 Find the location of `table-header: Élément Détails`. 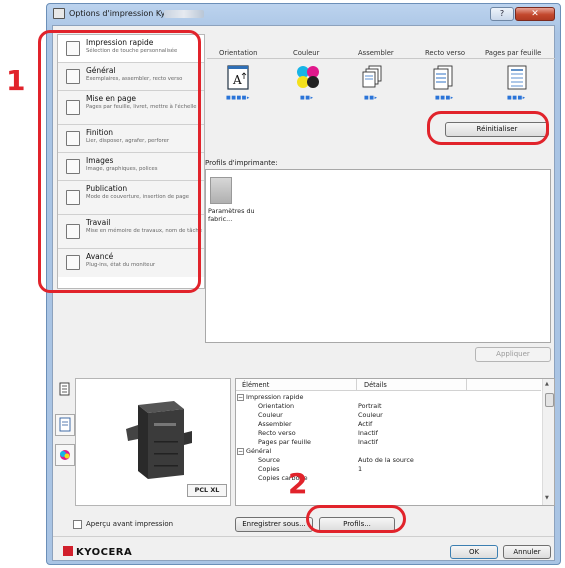

table-header: Élément Détails is located at coordinates (388, 385).